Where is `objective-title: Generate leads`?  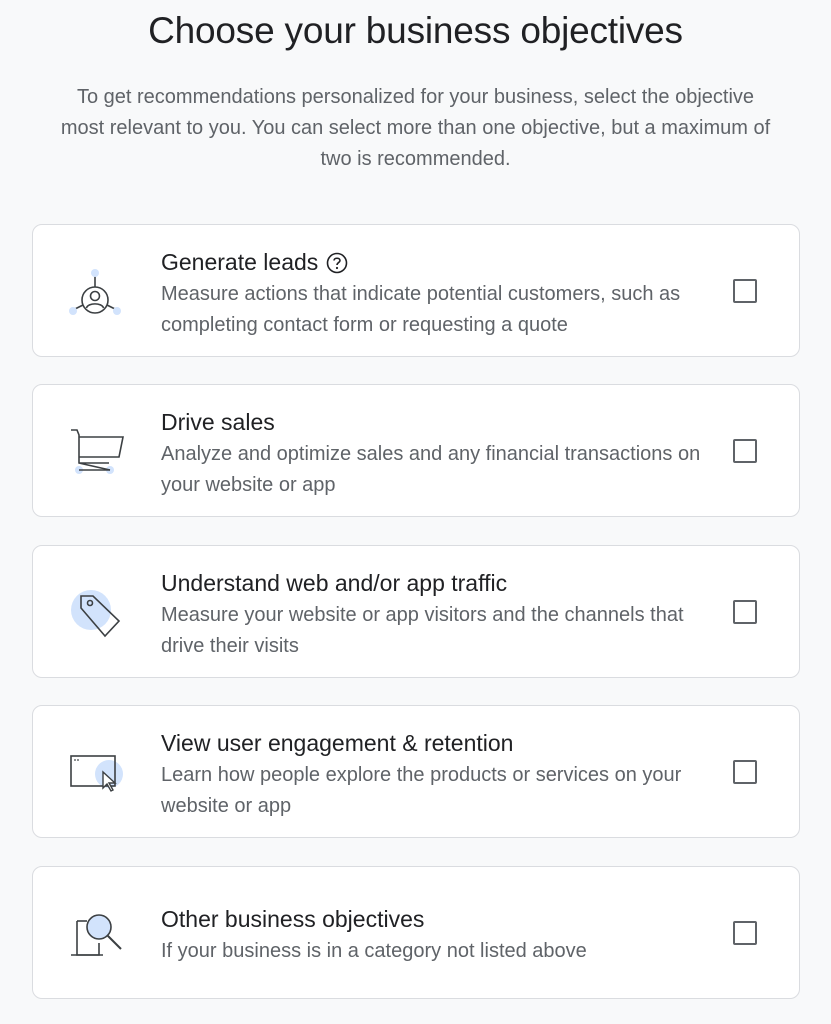
objective-title: Generate leads is located at coordinates (240, 262).